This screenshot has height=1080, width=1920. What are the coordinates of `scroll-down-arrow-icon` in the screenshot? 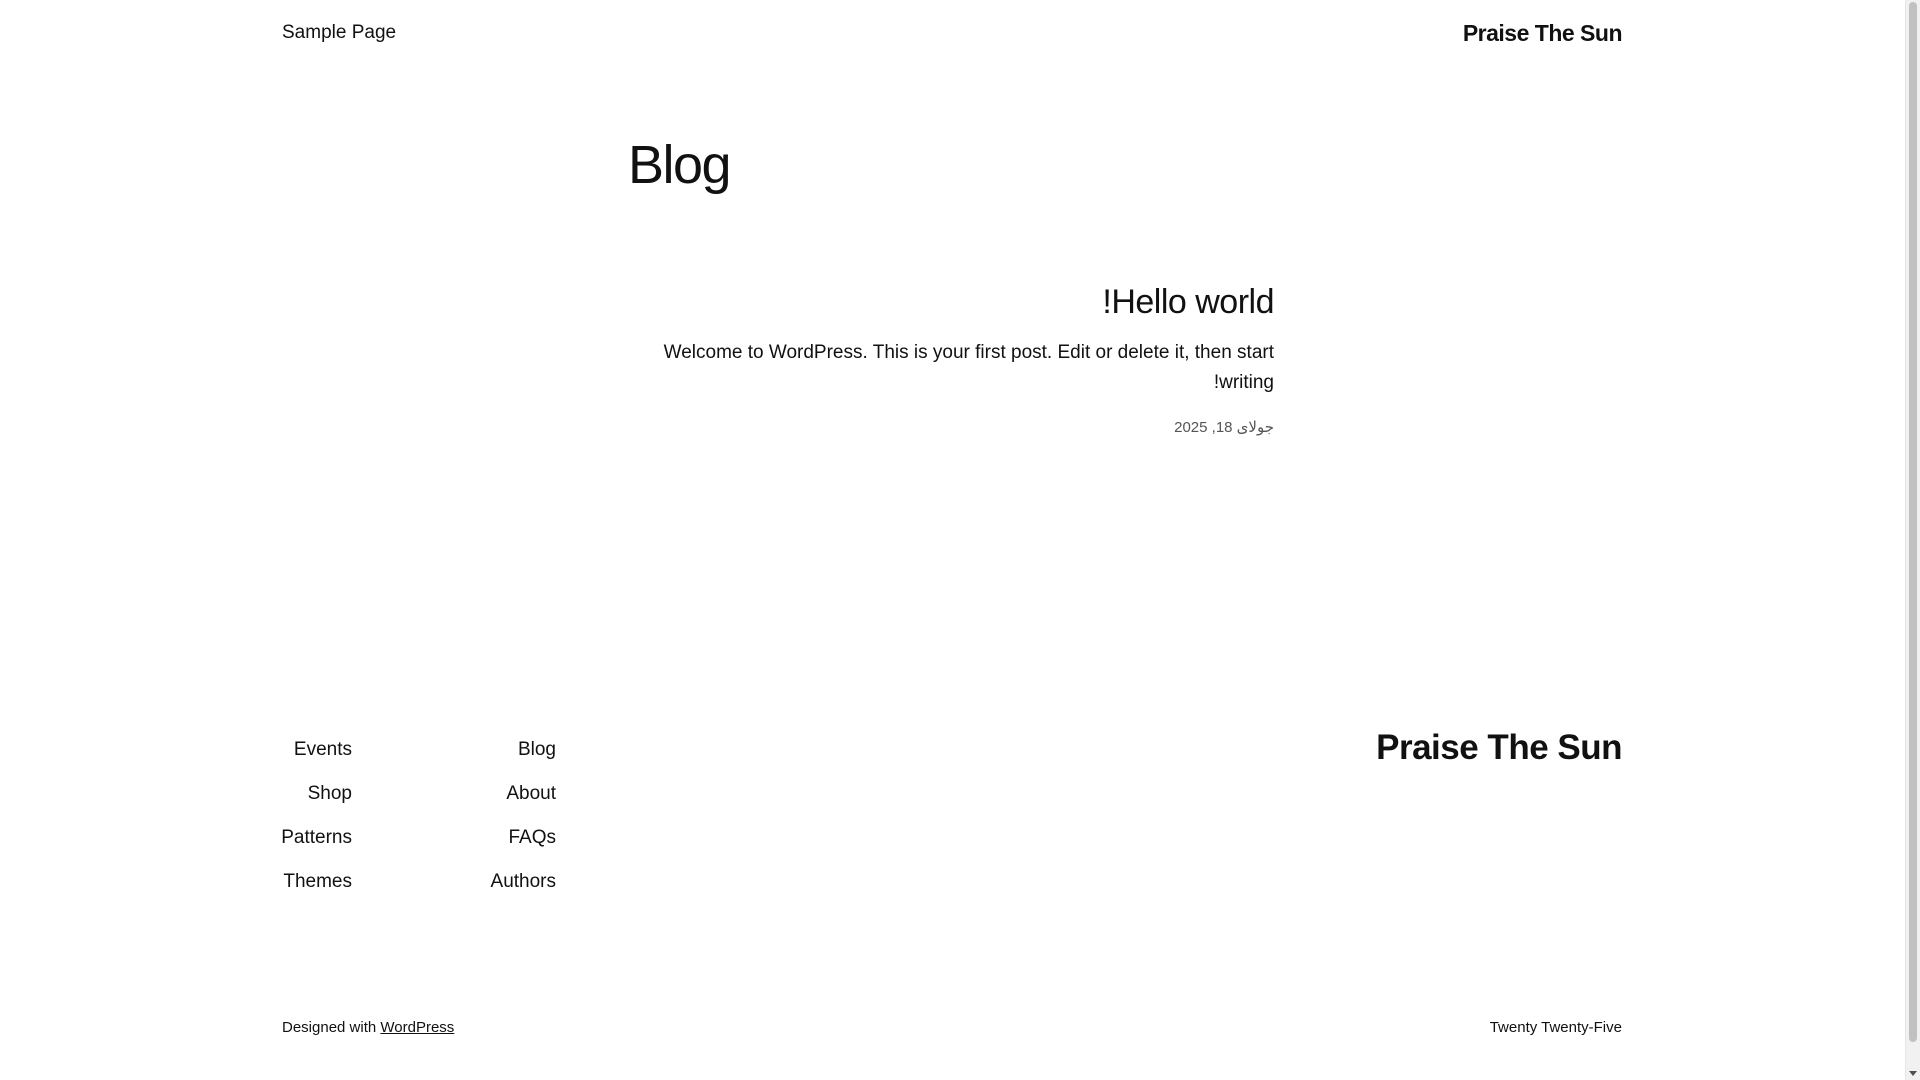 It's located at (1913, 1073).